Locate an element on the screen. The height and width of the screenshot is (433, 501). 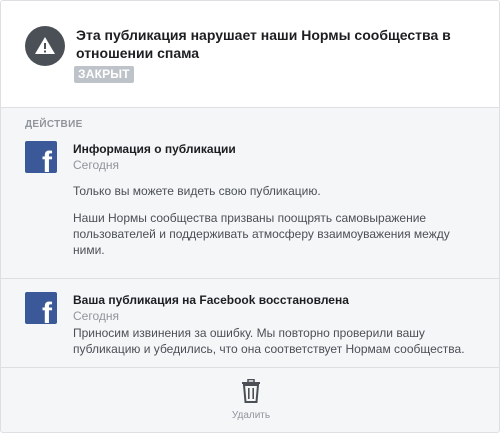
section-label: ДЕЙСТВИЕ is located at coordinates (54, 124).